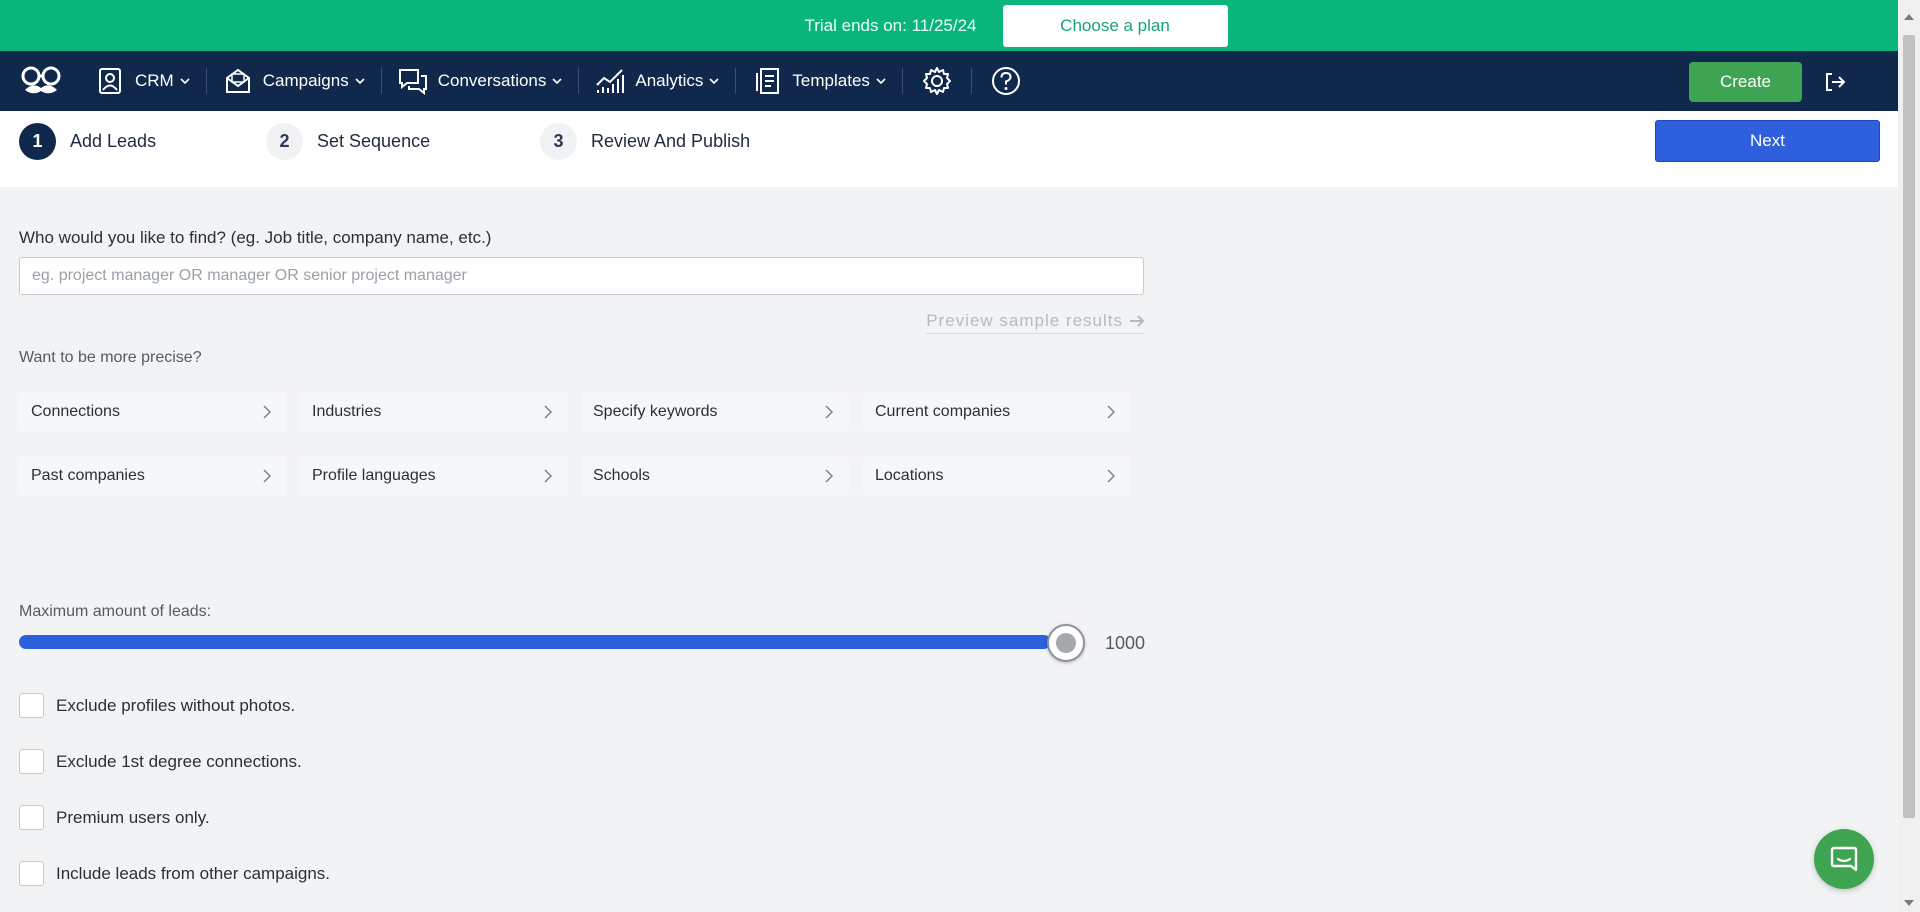 The height and width of the screenshot is (912, 1920). I want to click on scroll-up-arrow-icon, so click(1909, 17).